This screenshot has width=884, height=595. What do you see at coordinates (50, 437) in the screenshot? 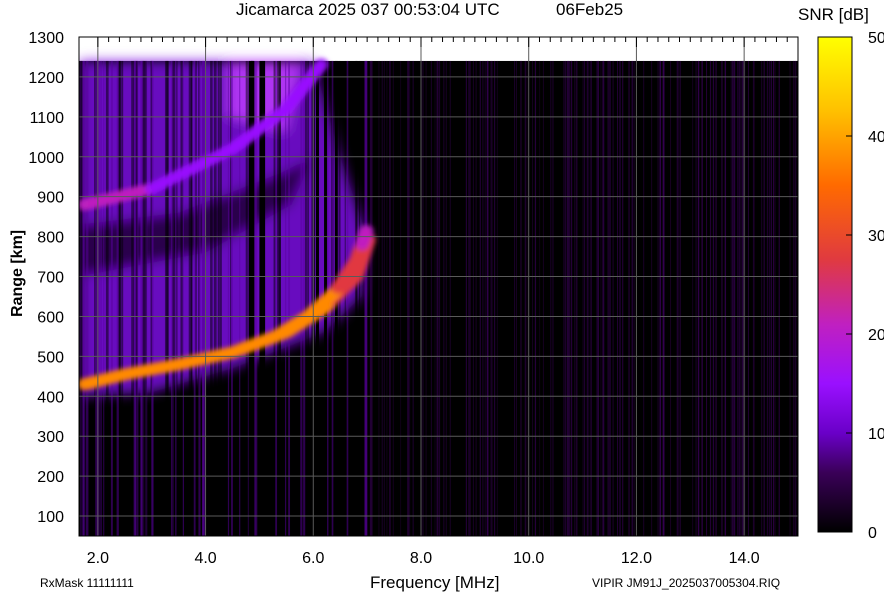
I see `y-tick-label: 300` at bounding box center [50, 437].